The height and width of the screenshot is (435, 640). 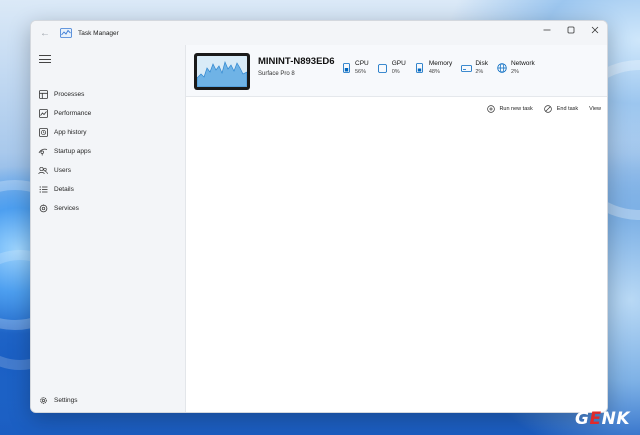 I want to click on minimize-icon, so click(x=547, y=30).